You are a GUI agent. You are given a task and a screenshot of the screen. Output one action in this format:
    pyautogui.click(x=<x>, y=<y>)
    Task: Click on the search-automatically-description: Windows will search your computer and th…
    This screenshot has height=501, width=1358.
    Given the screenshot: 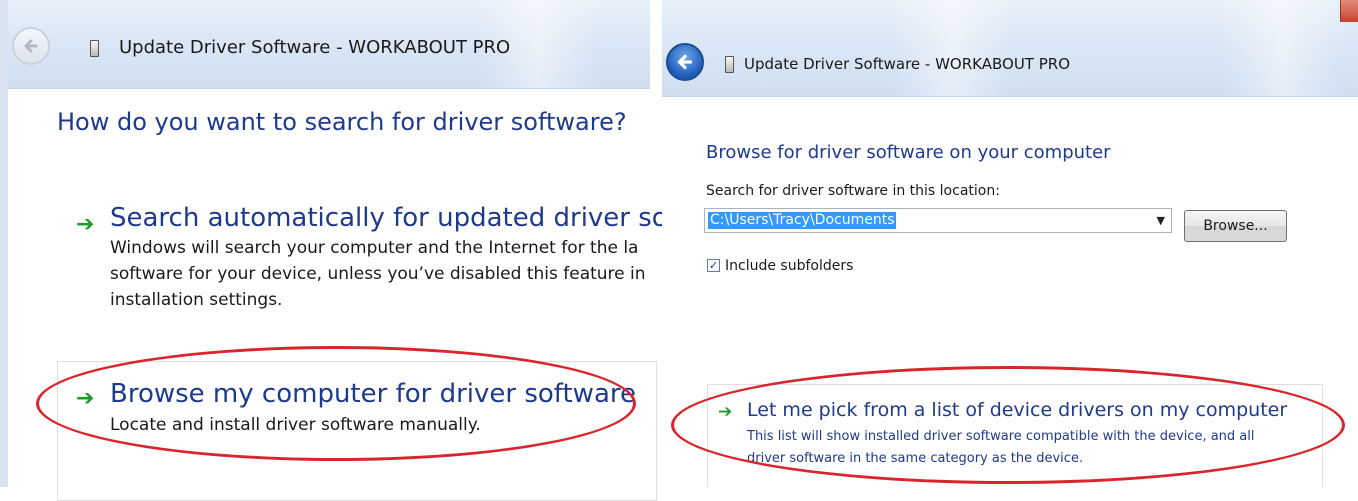 What is the action you would take?
    pyautogui.click(x=378, y=274)
    